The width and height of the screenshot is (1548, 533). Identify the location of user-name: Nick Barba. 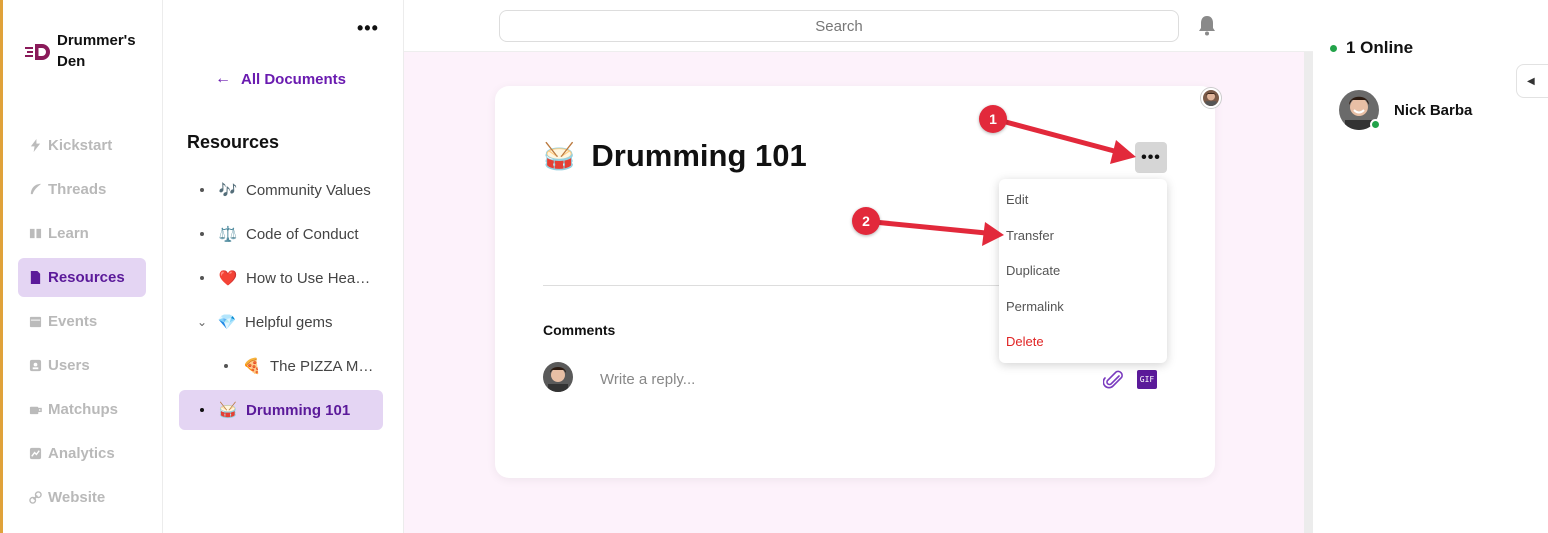
(1433, 110).